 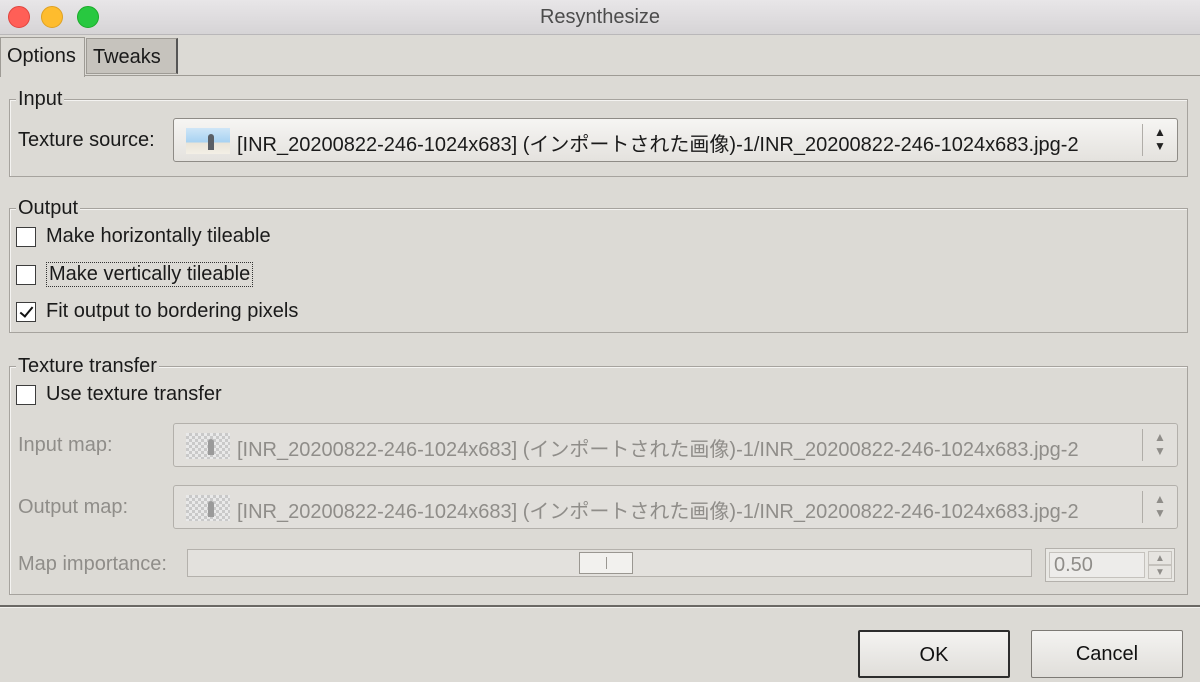 I want to click on button-area-separator, so click(x=600, y=606).